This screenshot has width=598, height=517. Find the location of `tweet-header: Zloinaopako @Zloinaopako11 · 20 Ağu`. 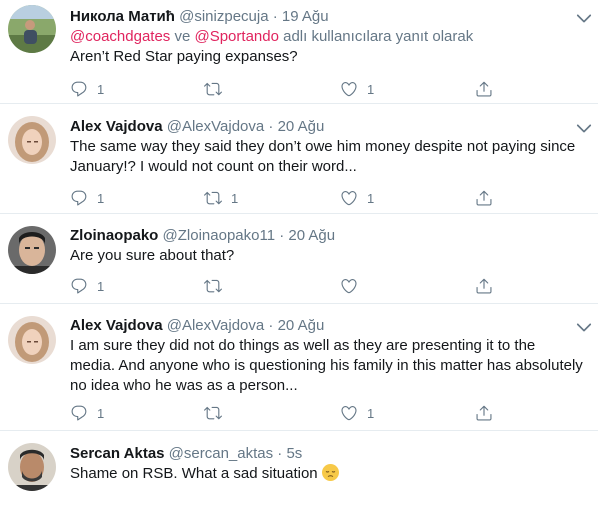

tweet-header: Zloinaopako @Zloinaopako11 · 20 Ağu is located at coordinates (327, 236).